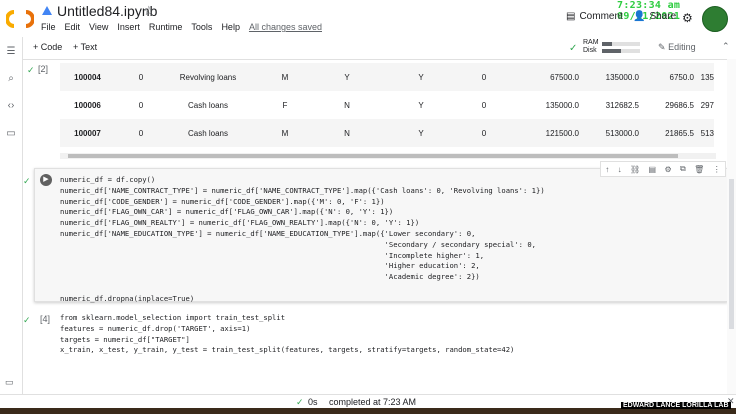 This screenshot has height=414, width=736. Describe the element at coordinates (11, 52) in the screenshot. I see `table-of-contents-icon: ☰` at that location.